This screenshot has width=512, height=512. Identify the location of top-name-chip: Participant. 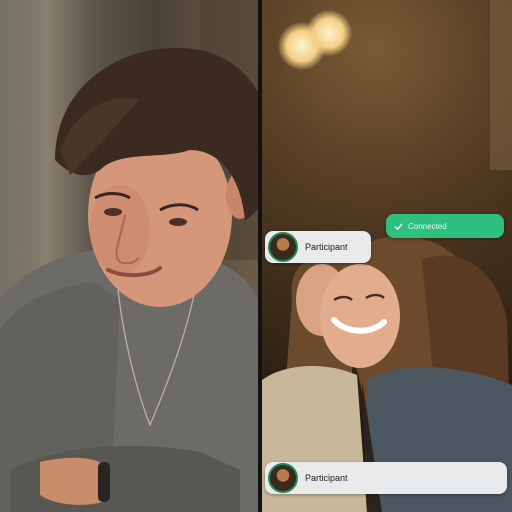
(318, 247).